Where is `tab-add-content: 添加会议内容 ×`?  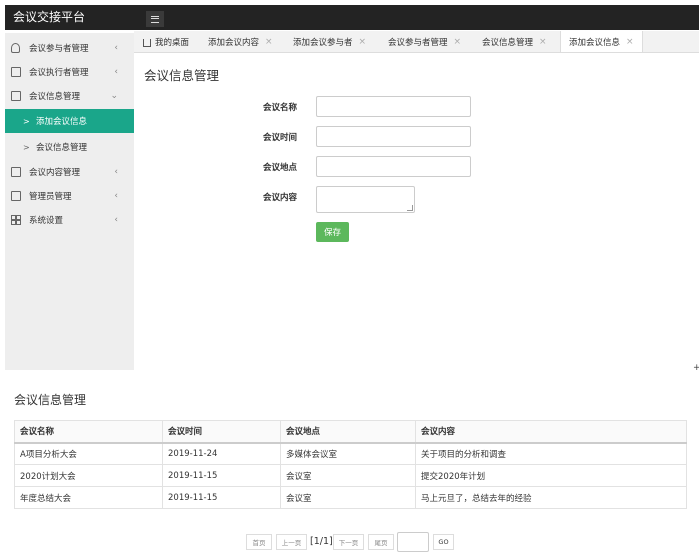 tab-add-content: 添加会议内容 × is located at coordinates (240, 41).